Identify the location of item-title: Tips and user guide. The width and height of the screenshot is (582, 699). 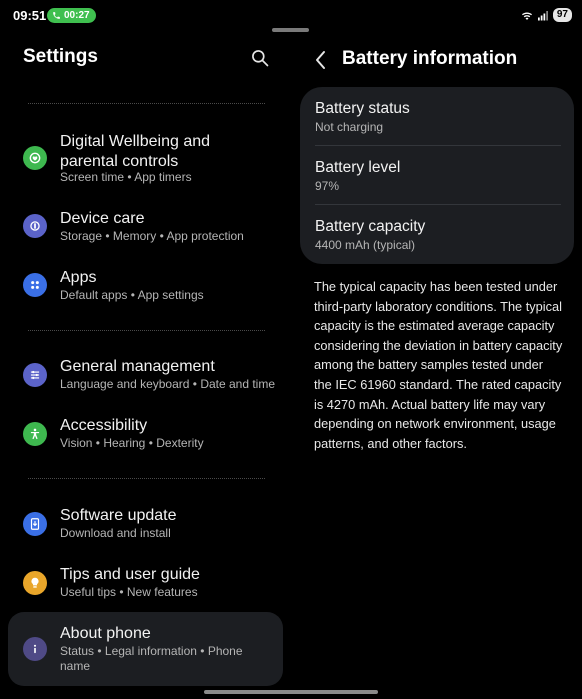
(130, 574).